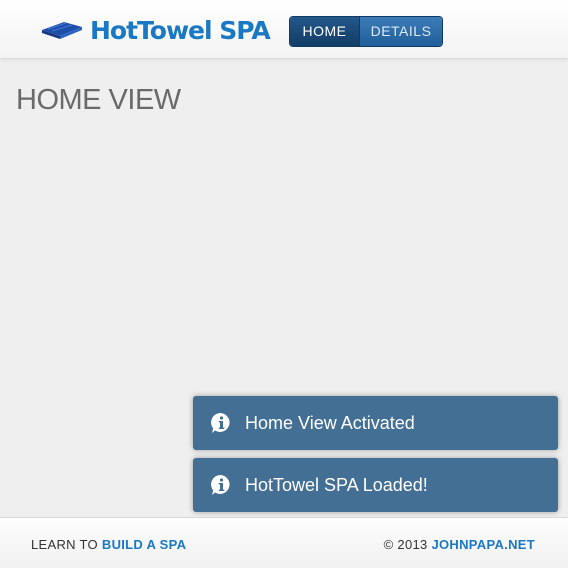  Describe the element at coordinates (98, 100) in the screenshot. I see `page-title: HOME VIEW` at that location.